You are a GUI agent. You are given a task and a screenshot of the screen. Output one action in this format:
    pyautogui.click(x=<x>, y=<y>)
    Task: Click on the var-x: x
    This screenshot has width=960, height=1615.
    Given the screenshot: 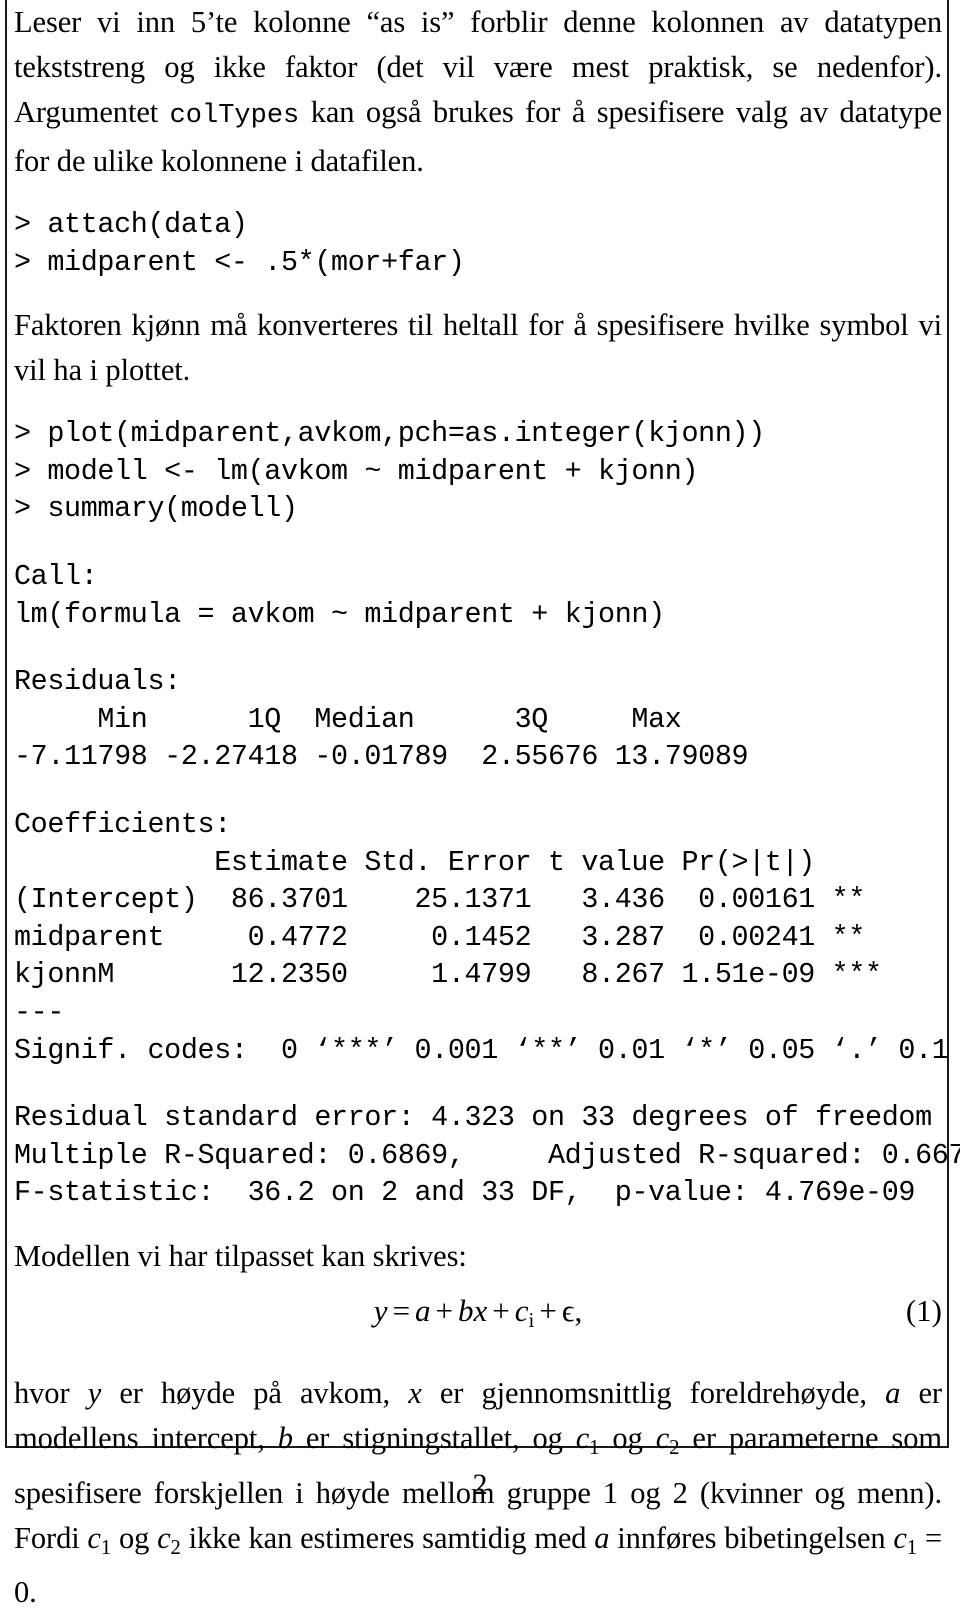 What is the action you would take?
    pyautogui.click(x=415, y=1392)
    